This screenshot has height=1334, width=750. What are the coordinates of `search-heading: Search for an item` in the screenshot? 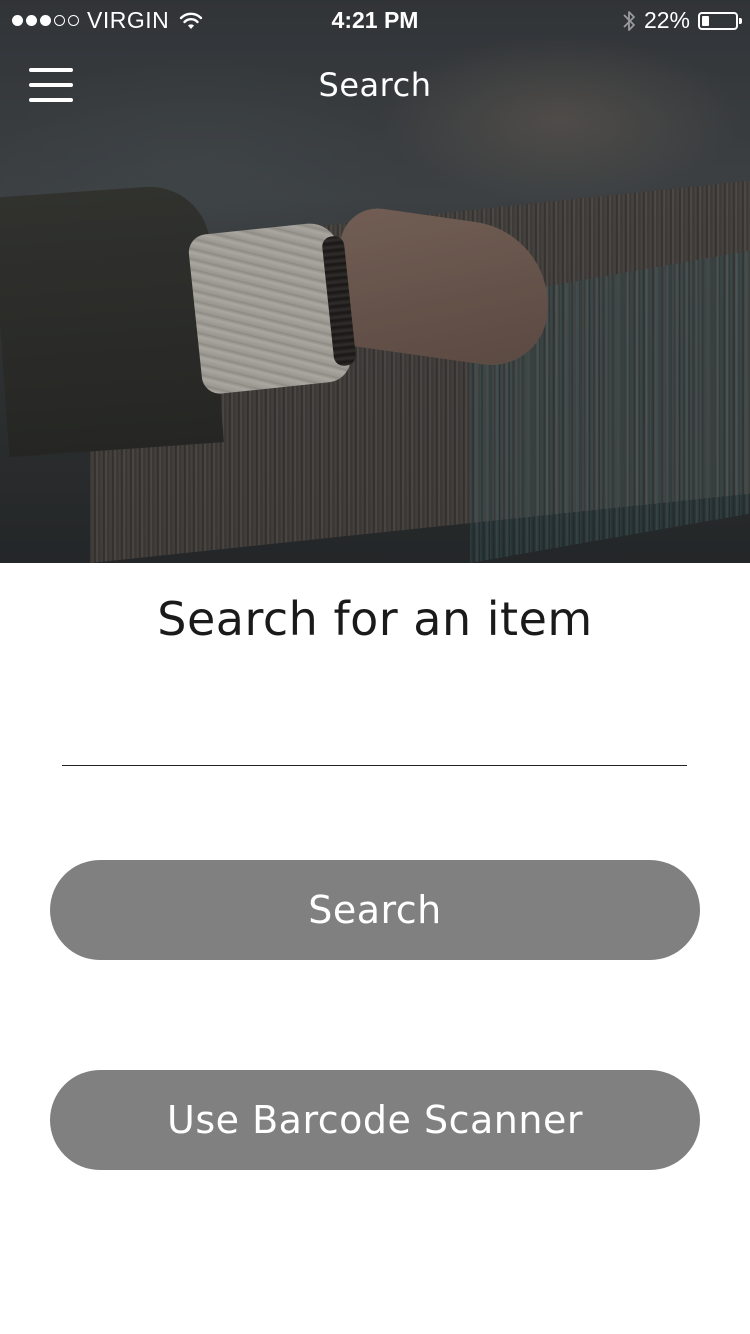 It's located at (375, 619).